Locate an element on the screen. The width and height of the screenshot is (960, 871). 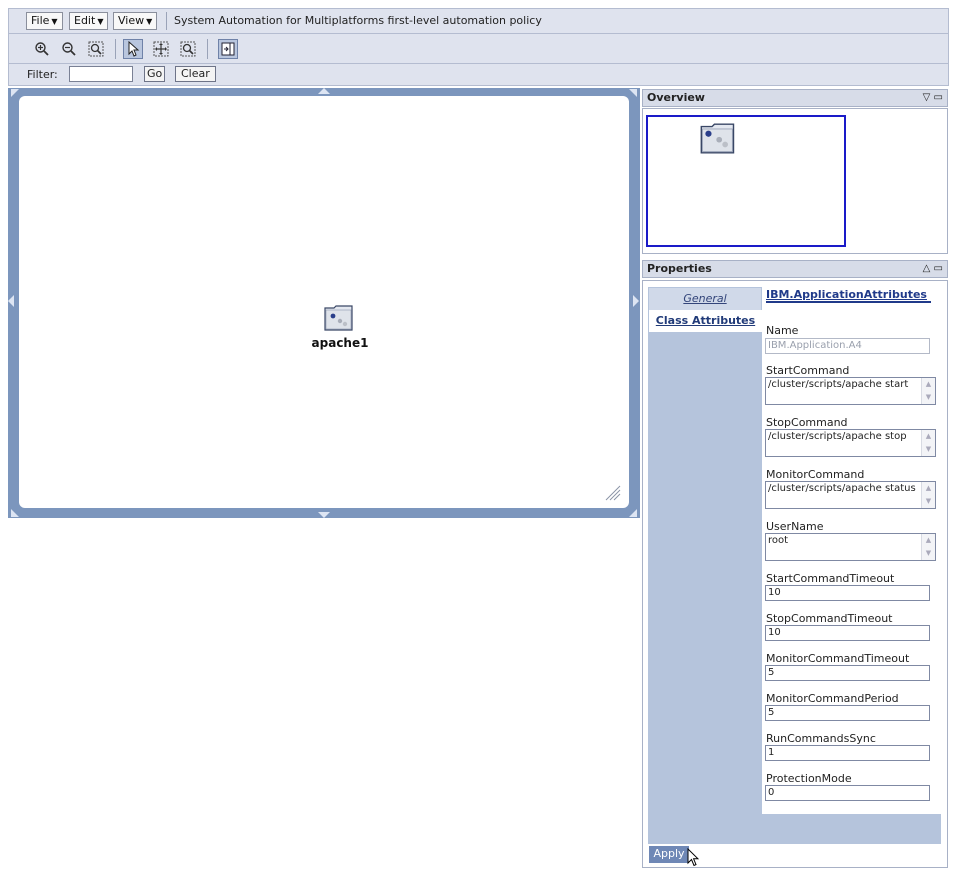
edit-menu: Edit ▼ is located at coordinates (89, 21).